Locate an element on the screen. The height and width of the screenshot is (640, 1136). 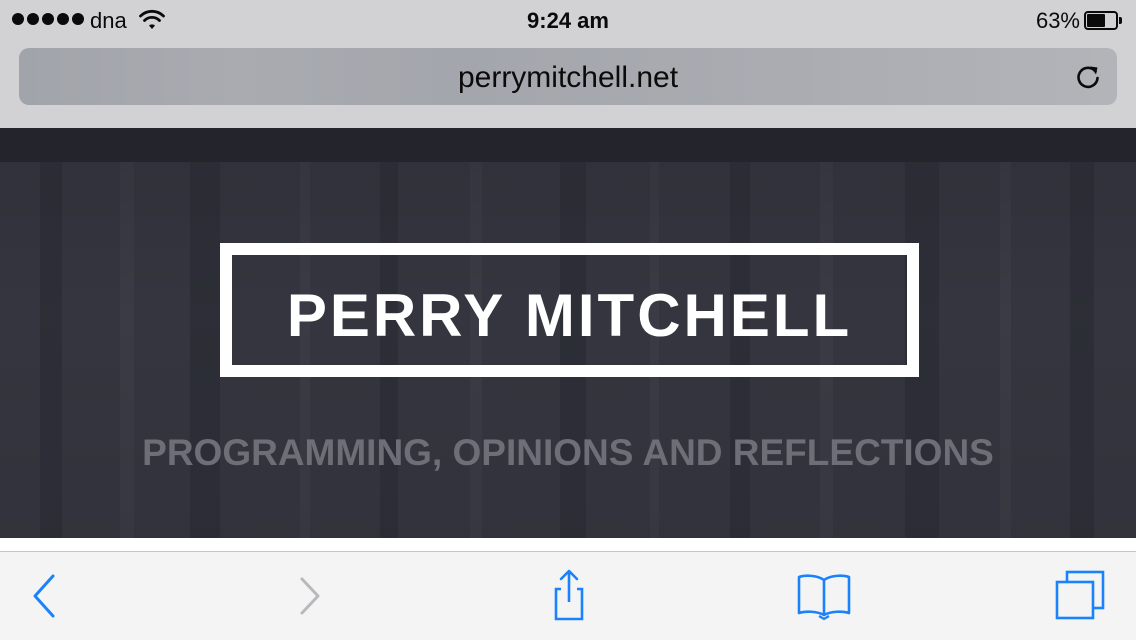
address-bar: perrymitchell.net is located at coordinates (568, 76).